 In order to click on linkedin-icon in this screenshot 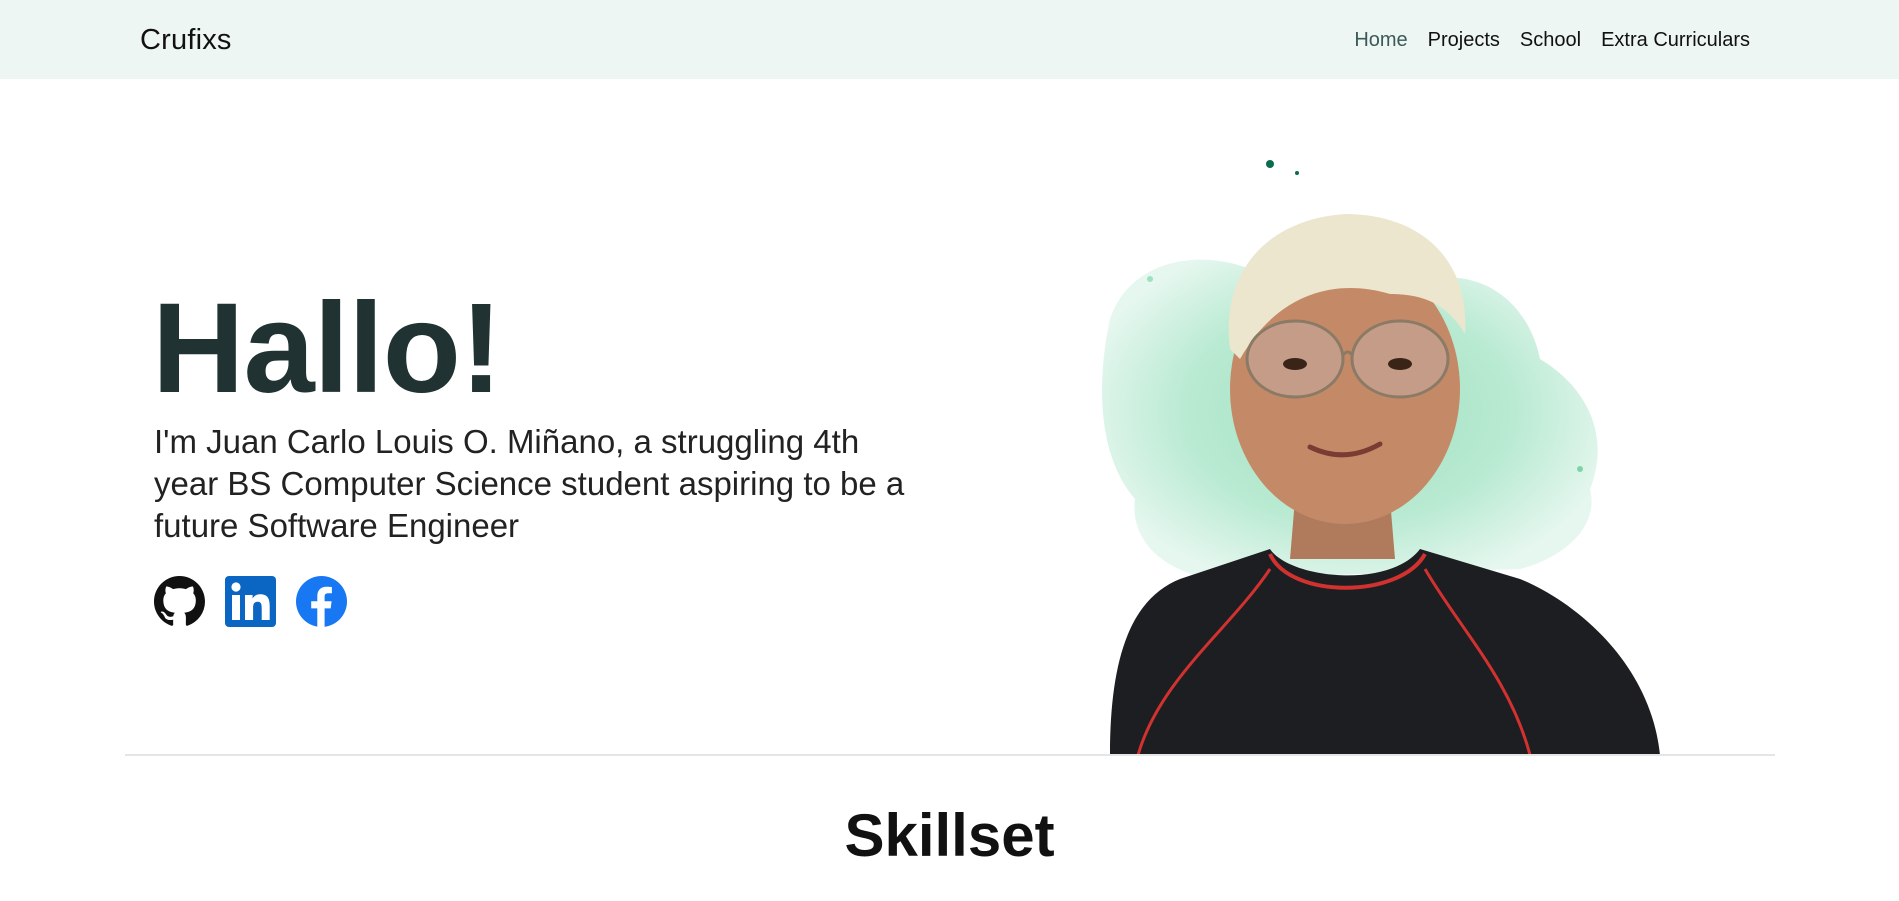, I will do `click(250, 601)`.